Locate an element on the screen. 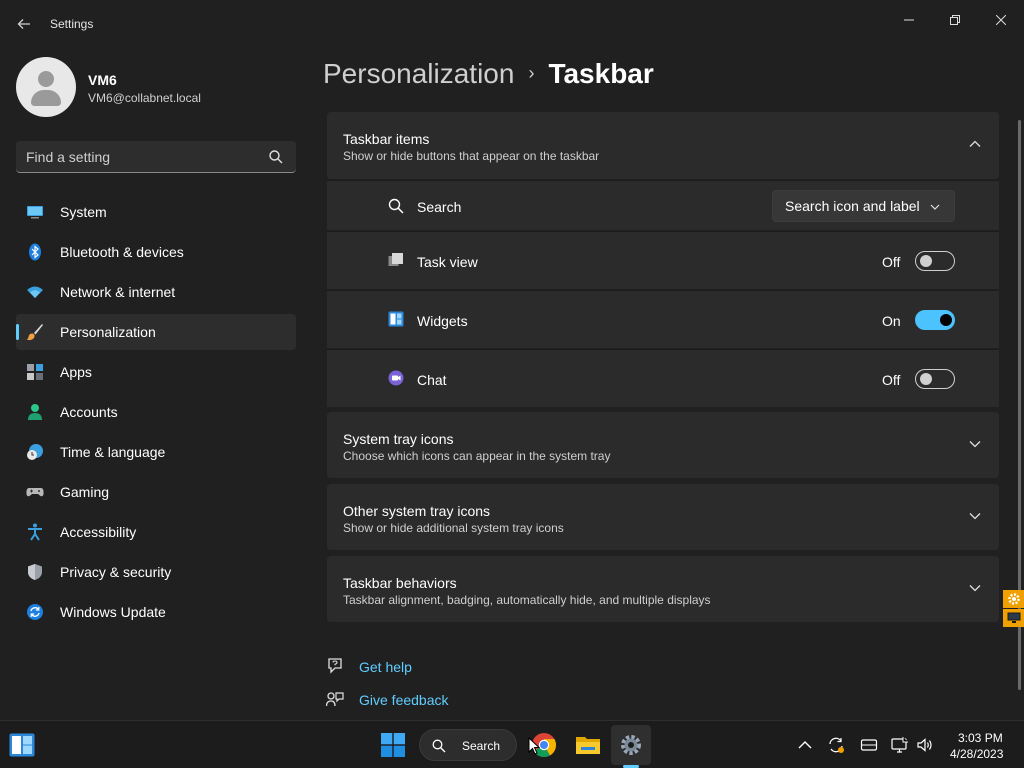 The width and height of the screenshot is (1024, 768). wifi-icon is located at coordinates (35, 292).